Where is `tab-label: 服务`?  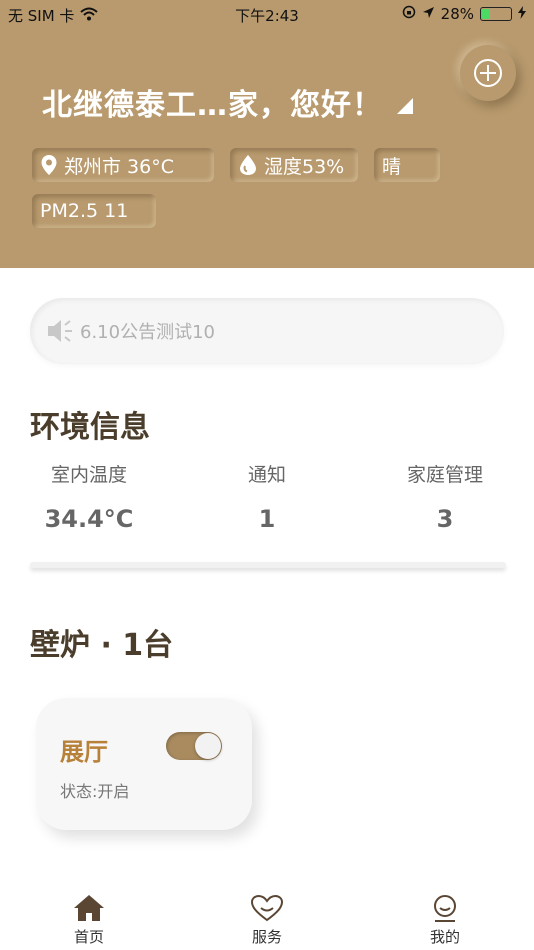 tab-label: 服务 is located at coordinates (266, 937).